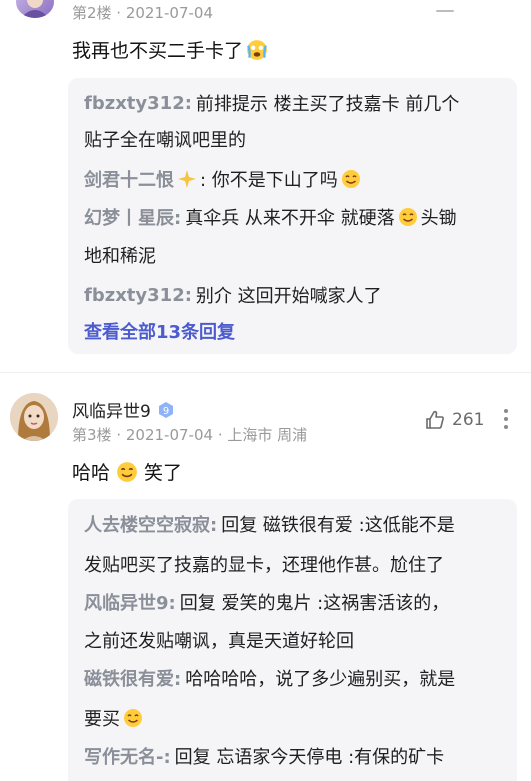 This screenshot has width=531, height=781. I want to click on reply-line: 磁铁很有爱: 哈哈哈哈，说了多少遍别买，就是, so click(269, 678).